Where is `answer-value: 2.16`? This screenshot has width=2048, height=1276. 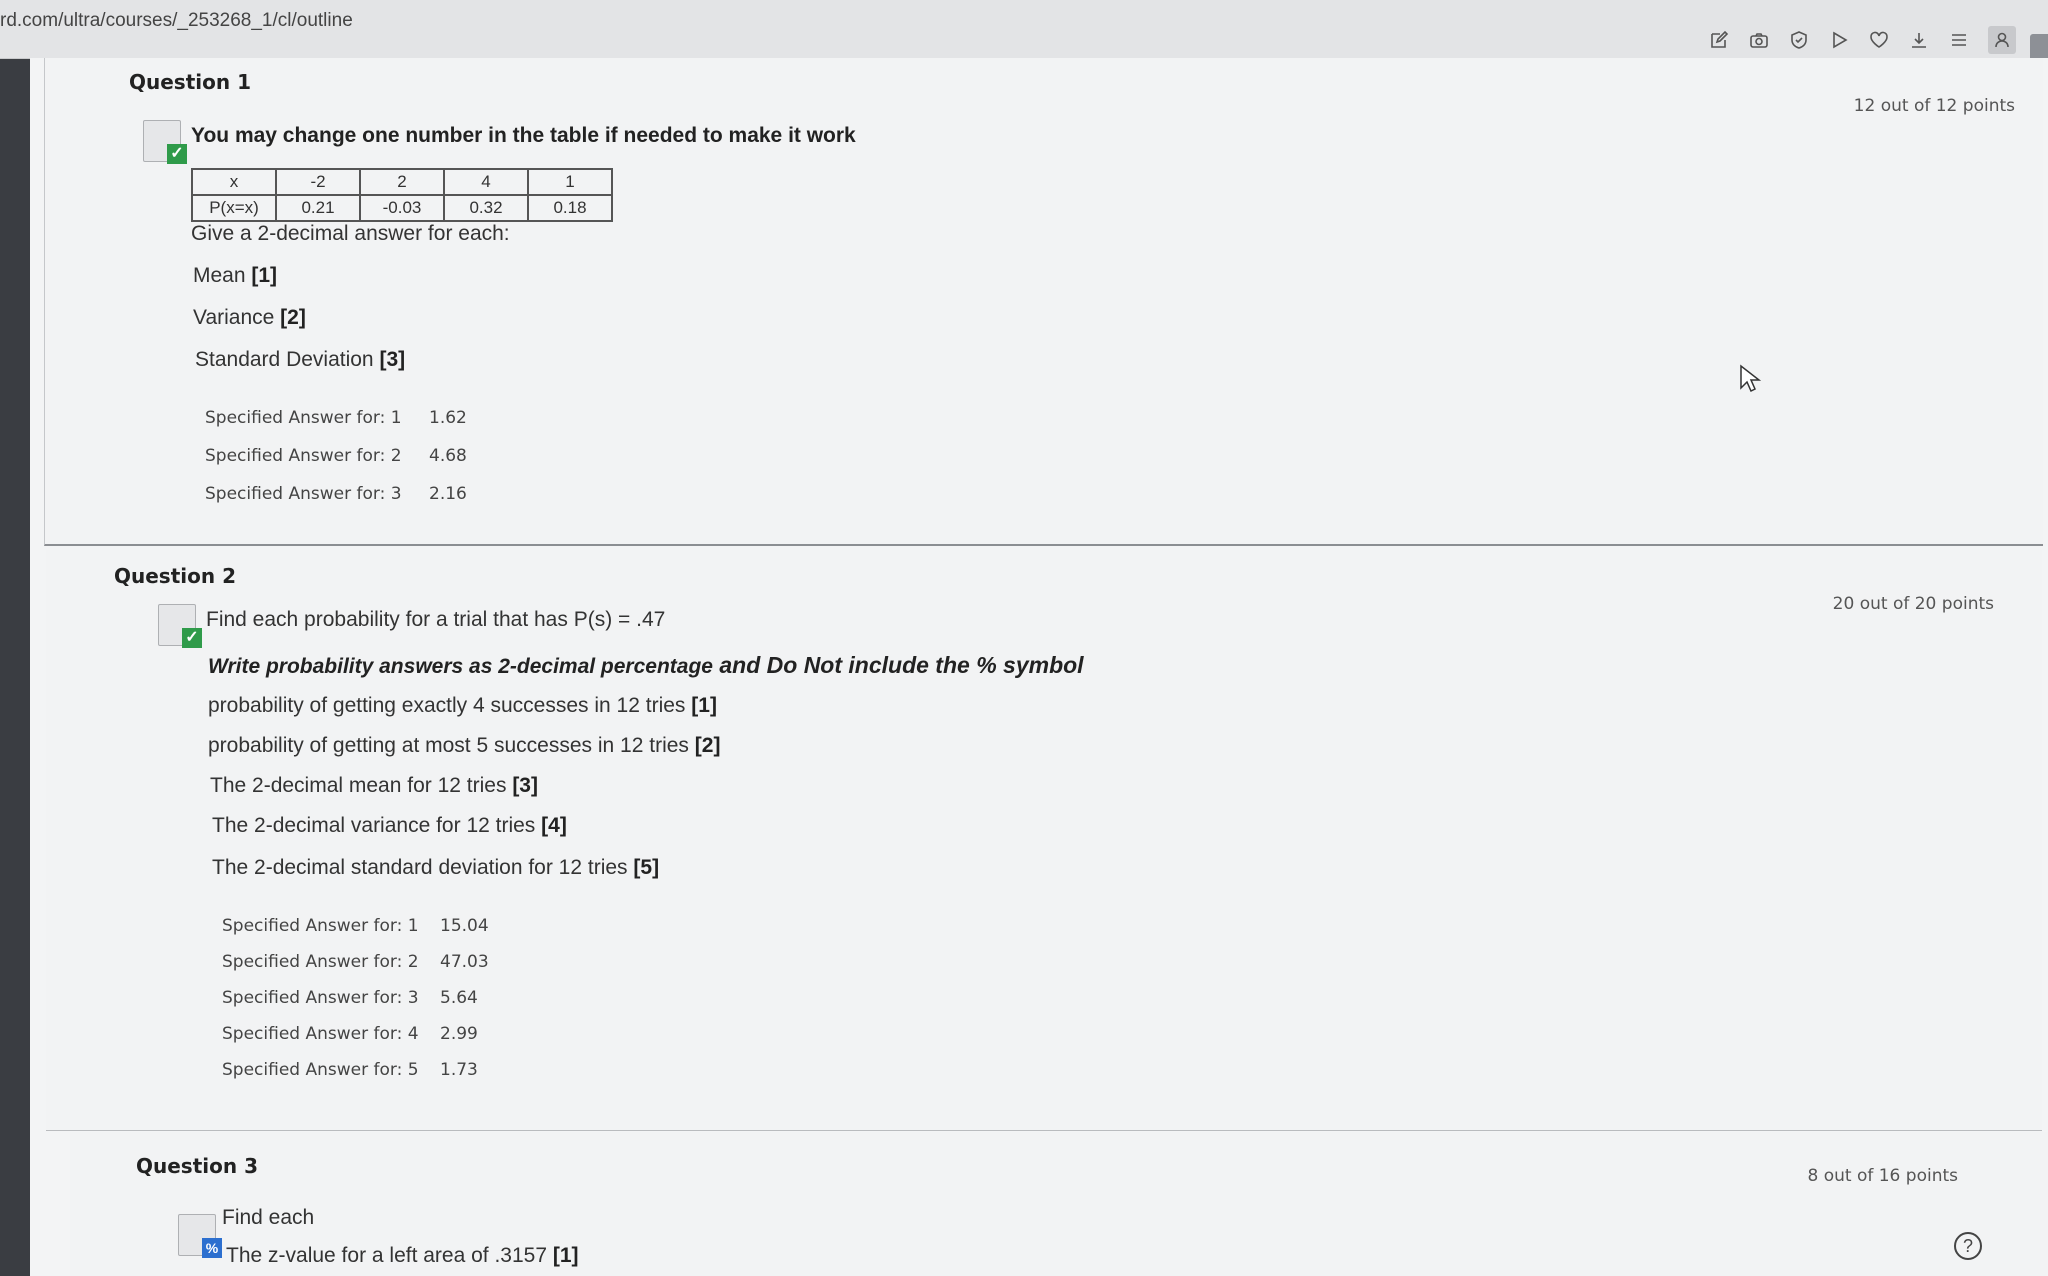 answer-value: 2.16 is located at coordinates (448, 494).